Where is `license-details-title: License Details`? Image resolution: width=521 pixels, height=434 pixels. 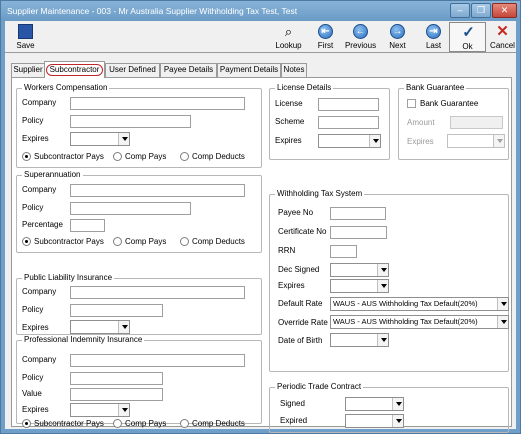
license-details-title: License Details is located at coordinates (304, 87).